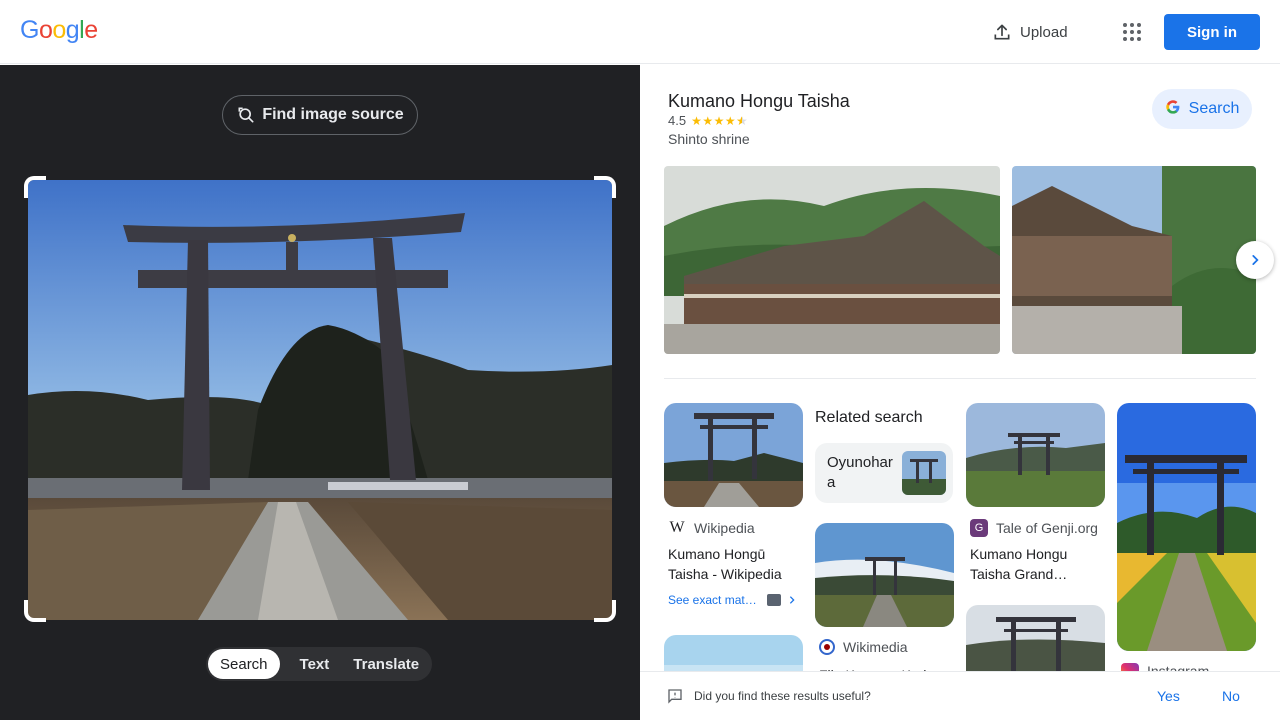 The image size is (1280, 720). What do you see at coordinates (924, 473) in the screenshot?
I see `related-search-thumb` at bounding box center [924, 473].